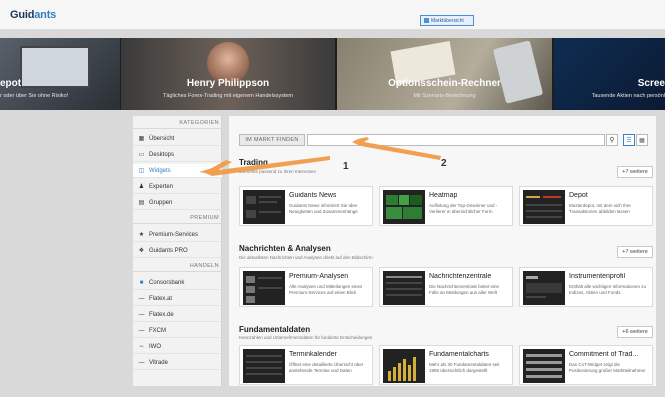 This screenshot has height=397, width=665. Describe the element at coordinates (459, 354) in the screenshot. I see `widget-title: Fundamentalcharts` at that location.